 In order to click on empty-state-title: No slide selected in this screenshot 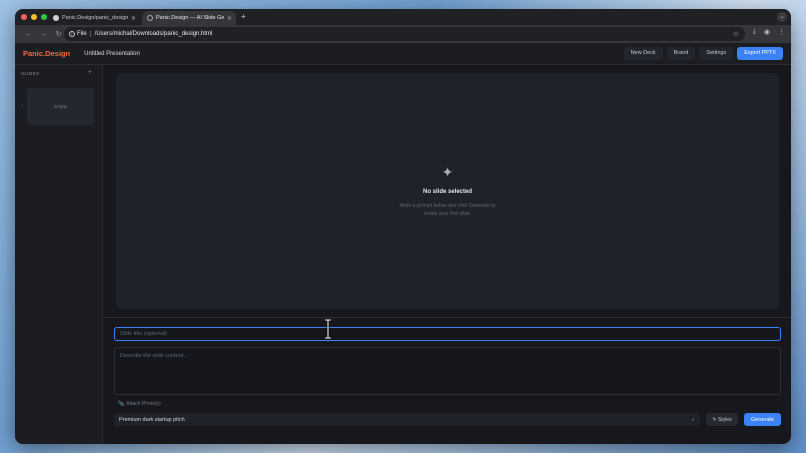, I will do `click(447, 192)`.